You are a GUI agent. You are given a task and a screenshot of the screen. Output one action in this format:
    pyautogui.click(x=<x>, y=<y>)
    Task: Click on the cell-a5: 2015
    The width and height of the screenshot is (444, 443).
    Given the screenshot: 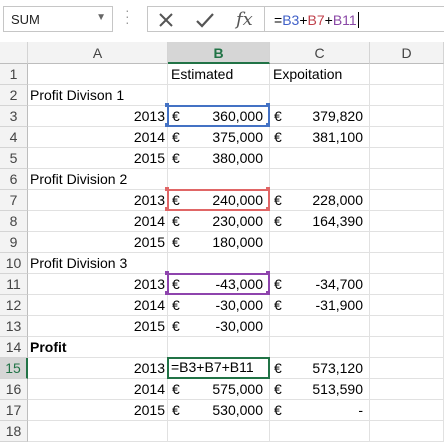 What is the action you would take?
    pyautogui.click(x=98, y=158)
    